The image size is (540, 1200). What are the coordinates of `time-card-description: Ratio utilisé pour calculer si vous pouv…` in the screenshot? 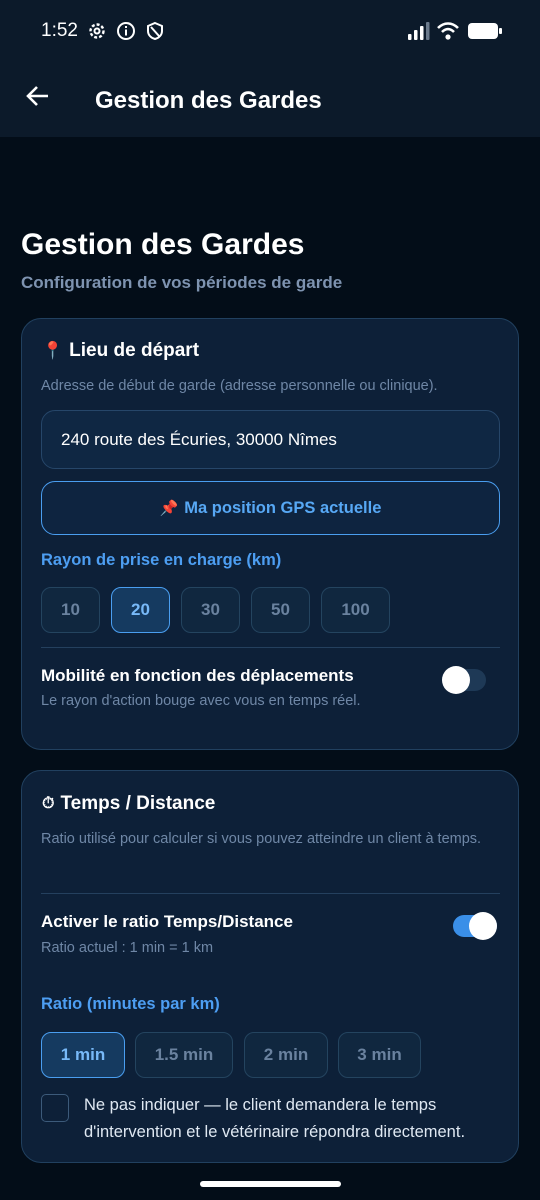 It's located at (261, 839).